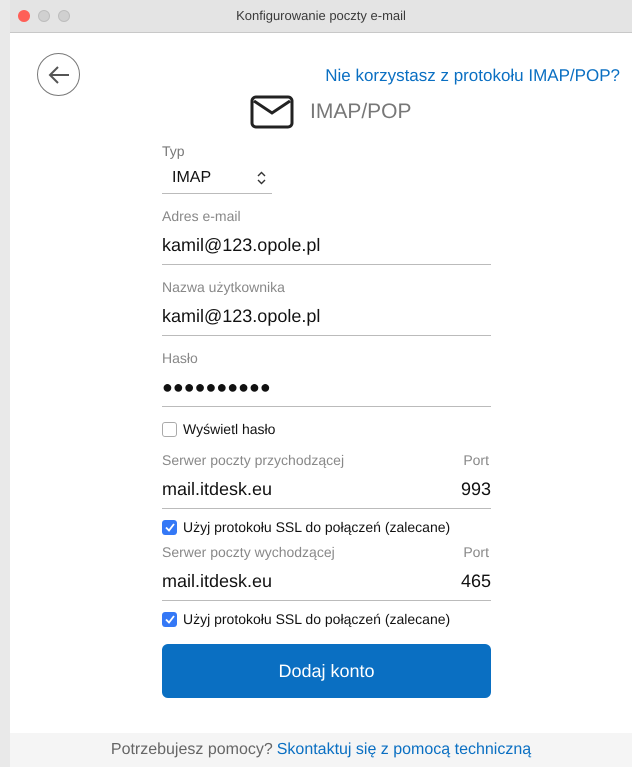  Describe the element at coordinates (173, 151) in the screenshot. I see `field-label: Typ` at that location.